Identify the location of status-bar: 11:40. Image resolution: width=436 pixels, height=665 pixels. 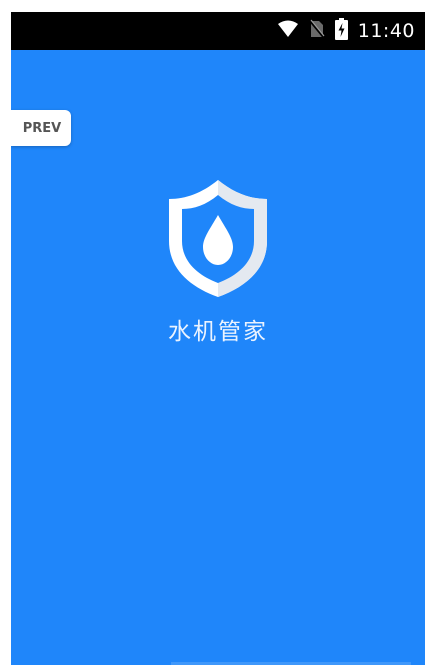
(218, 31).